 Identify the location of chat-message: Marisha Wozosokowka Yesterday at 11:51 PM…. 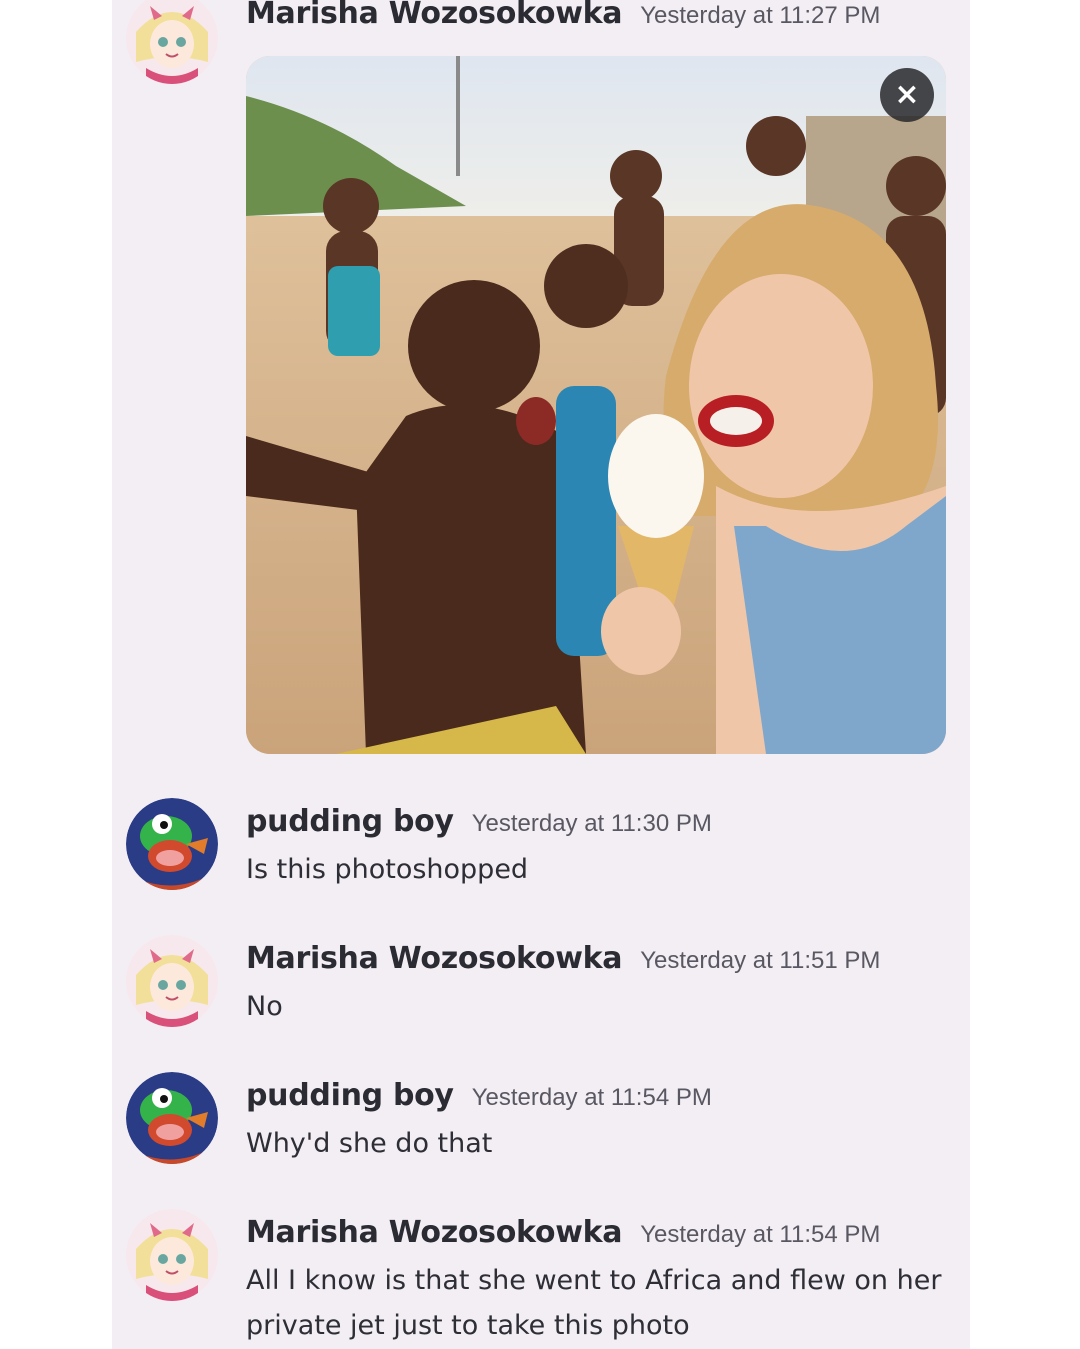
(541, 990).